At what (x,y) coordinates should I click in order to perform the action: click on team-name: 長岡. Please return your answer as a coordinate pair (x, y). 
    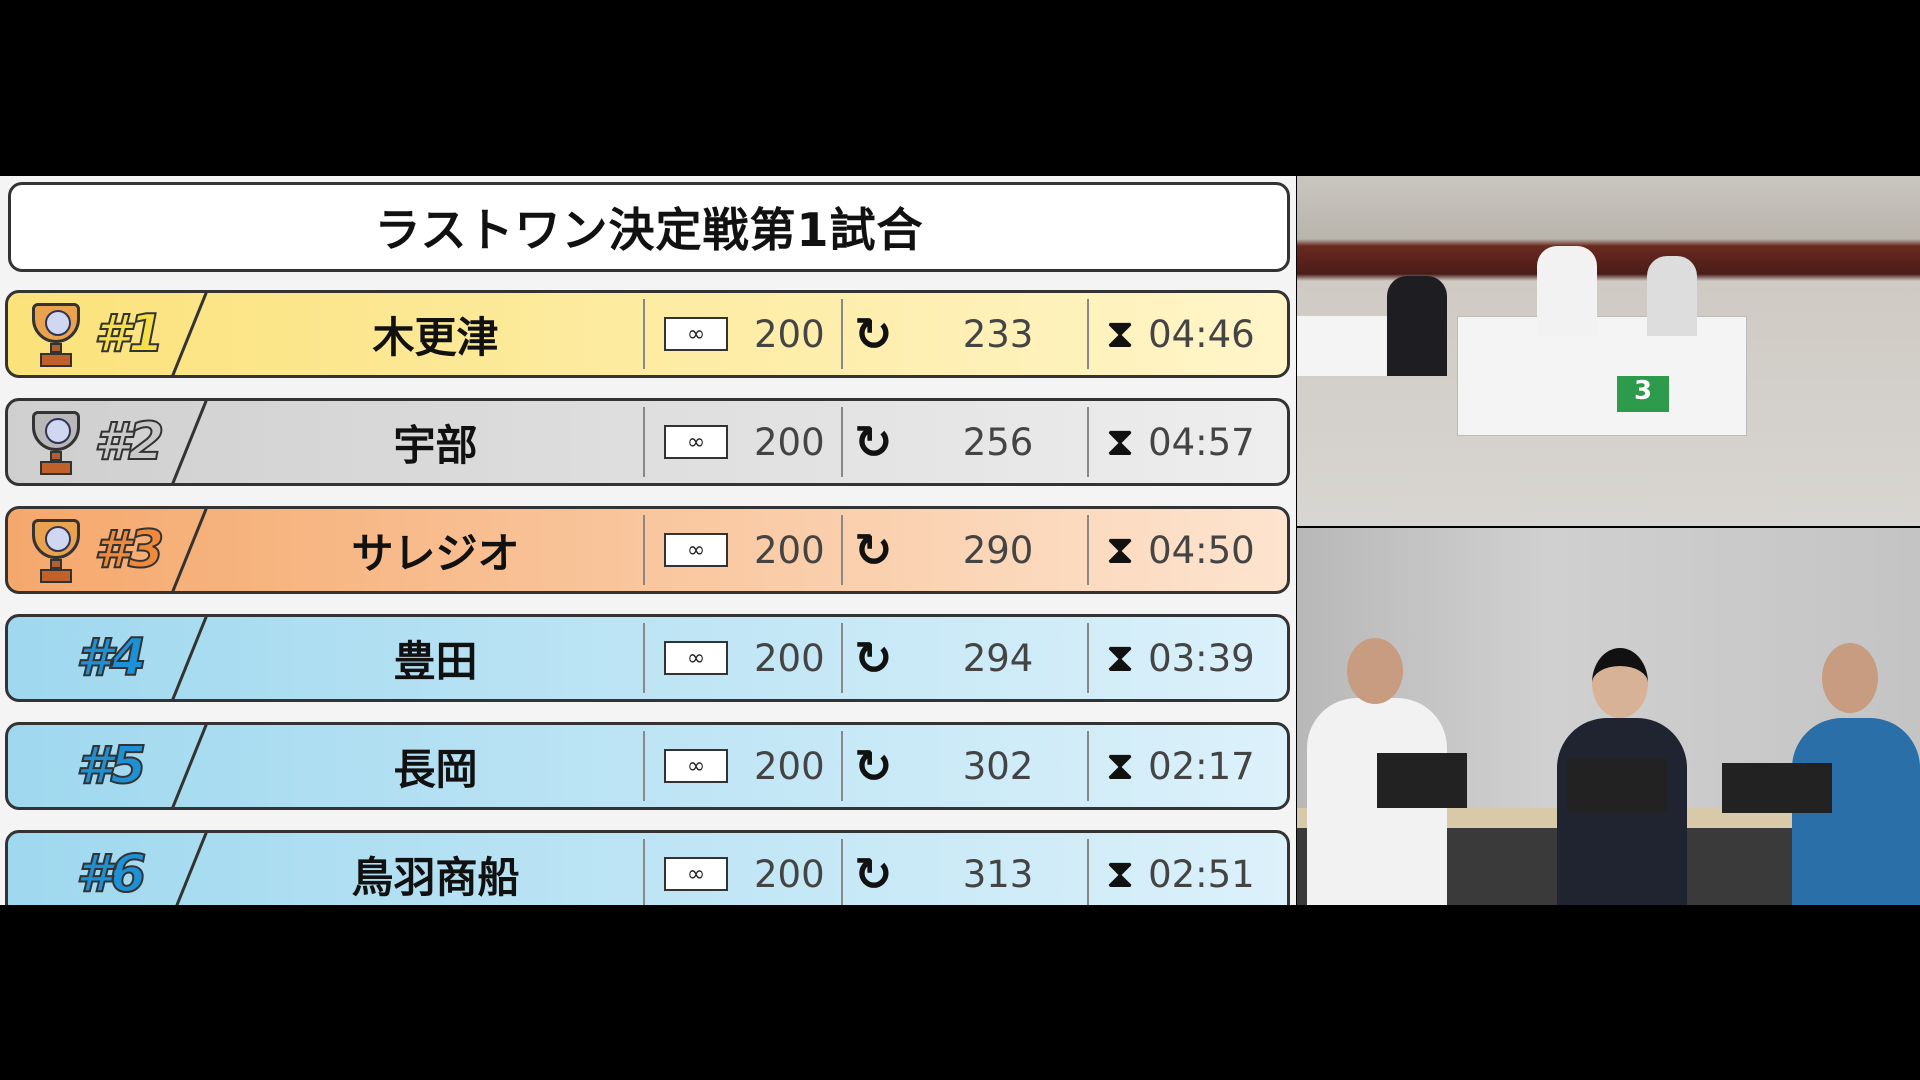
    Looking at the image, I should click on (435, 769).